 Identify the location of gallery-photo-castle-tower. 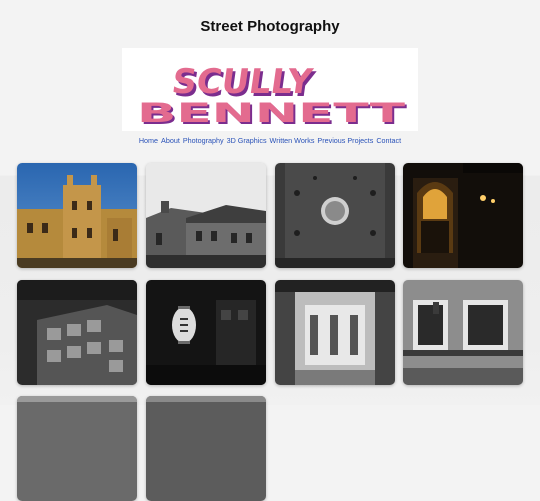
(77, 215).